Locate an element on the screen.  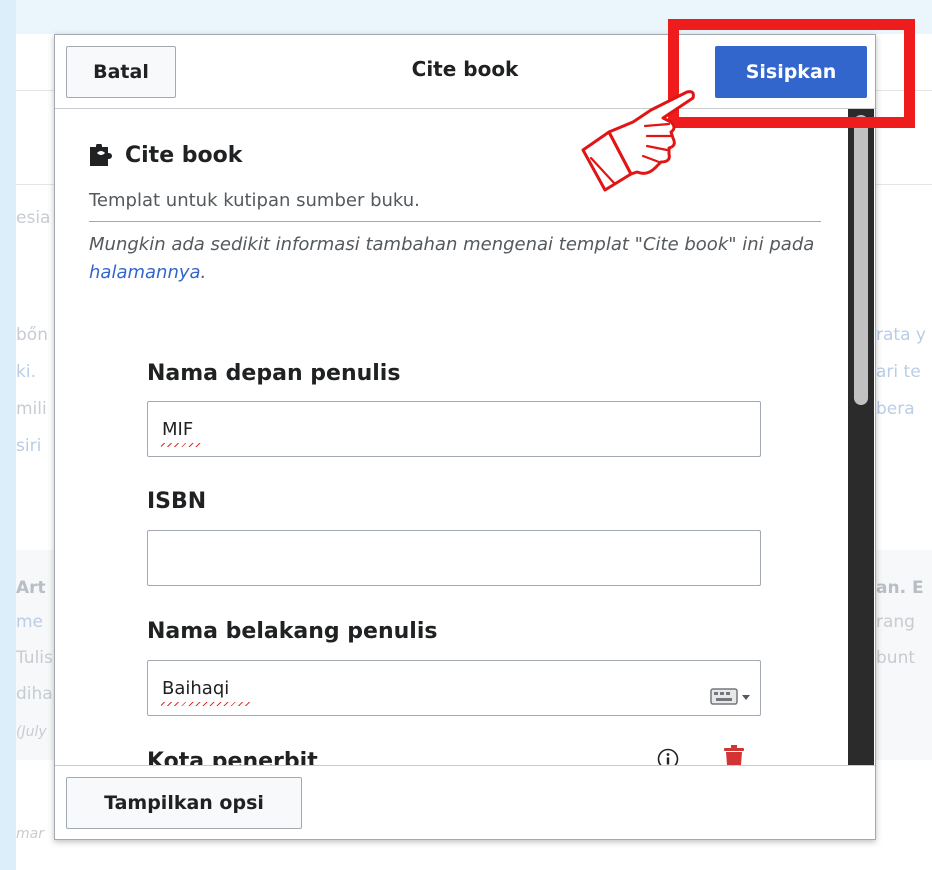
background-text: mar is located at coordinates (30, 834).